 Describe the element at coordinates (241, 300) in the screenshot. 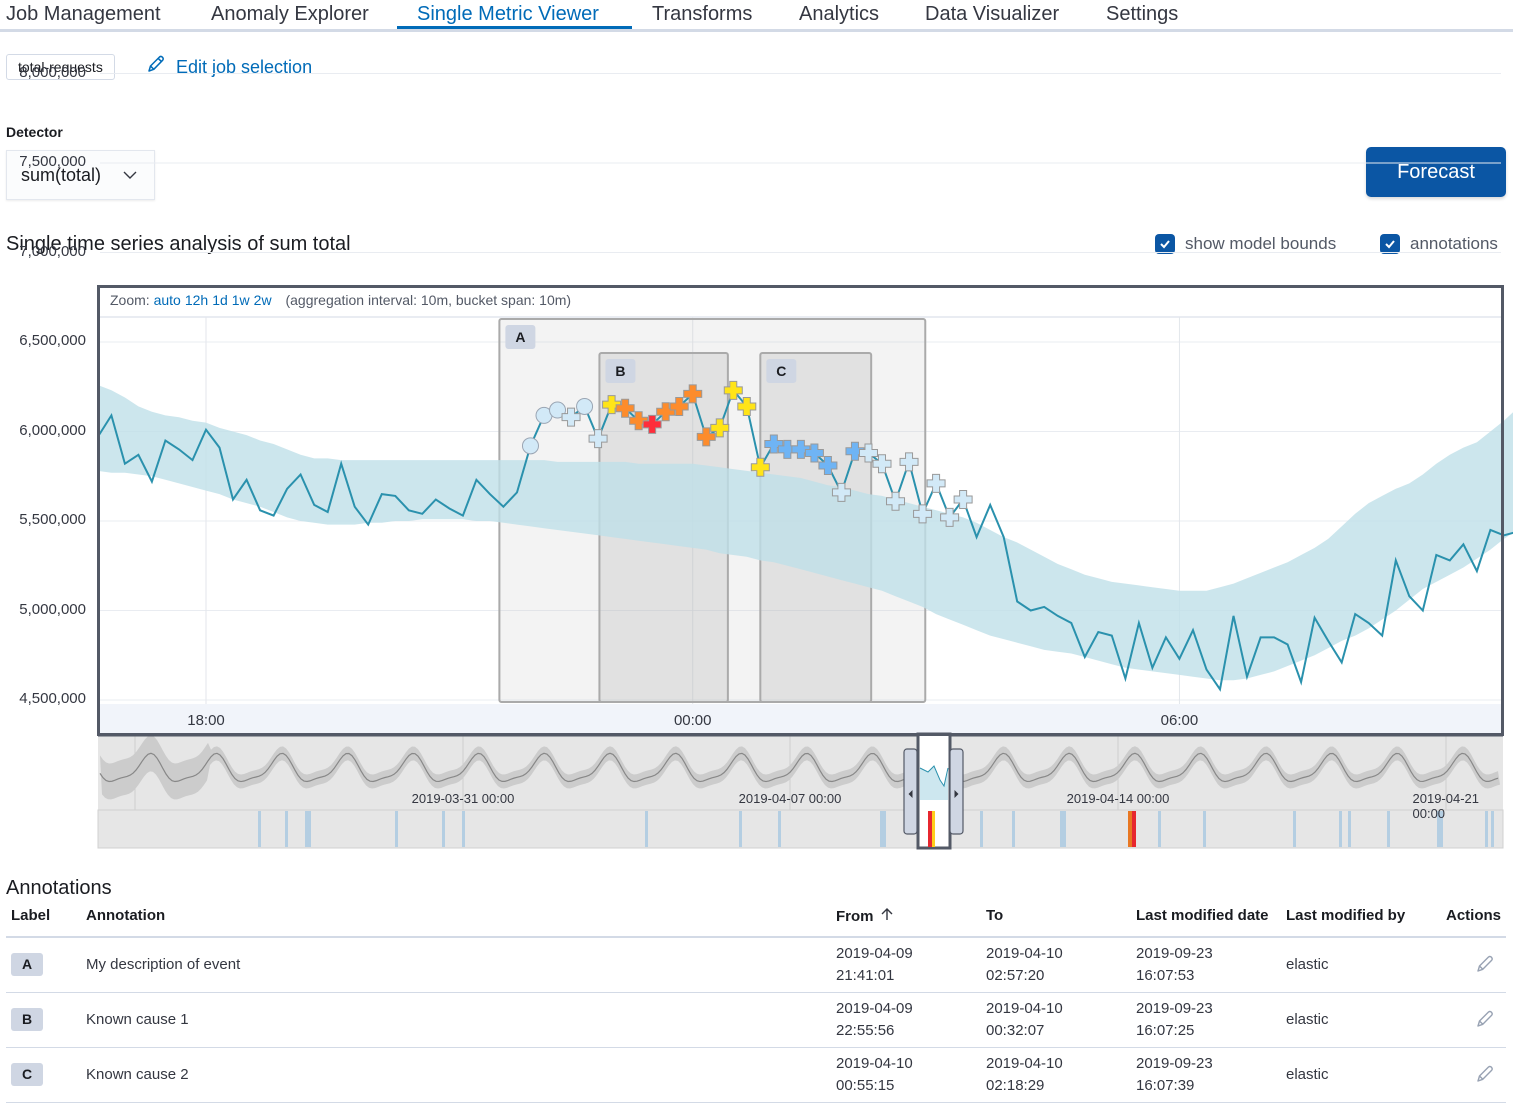

I see `zoom-1w: 1w` at that location.